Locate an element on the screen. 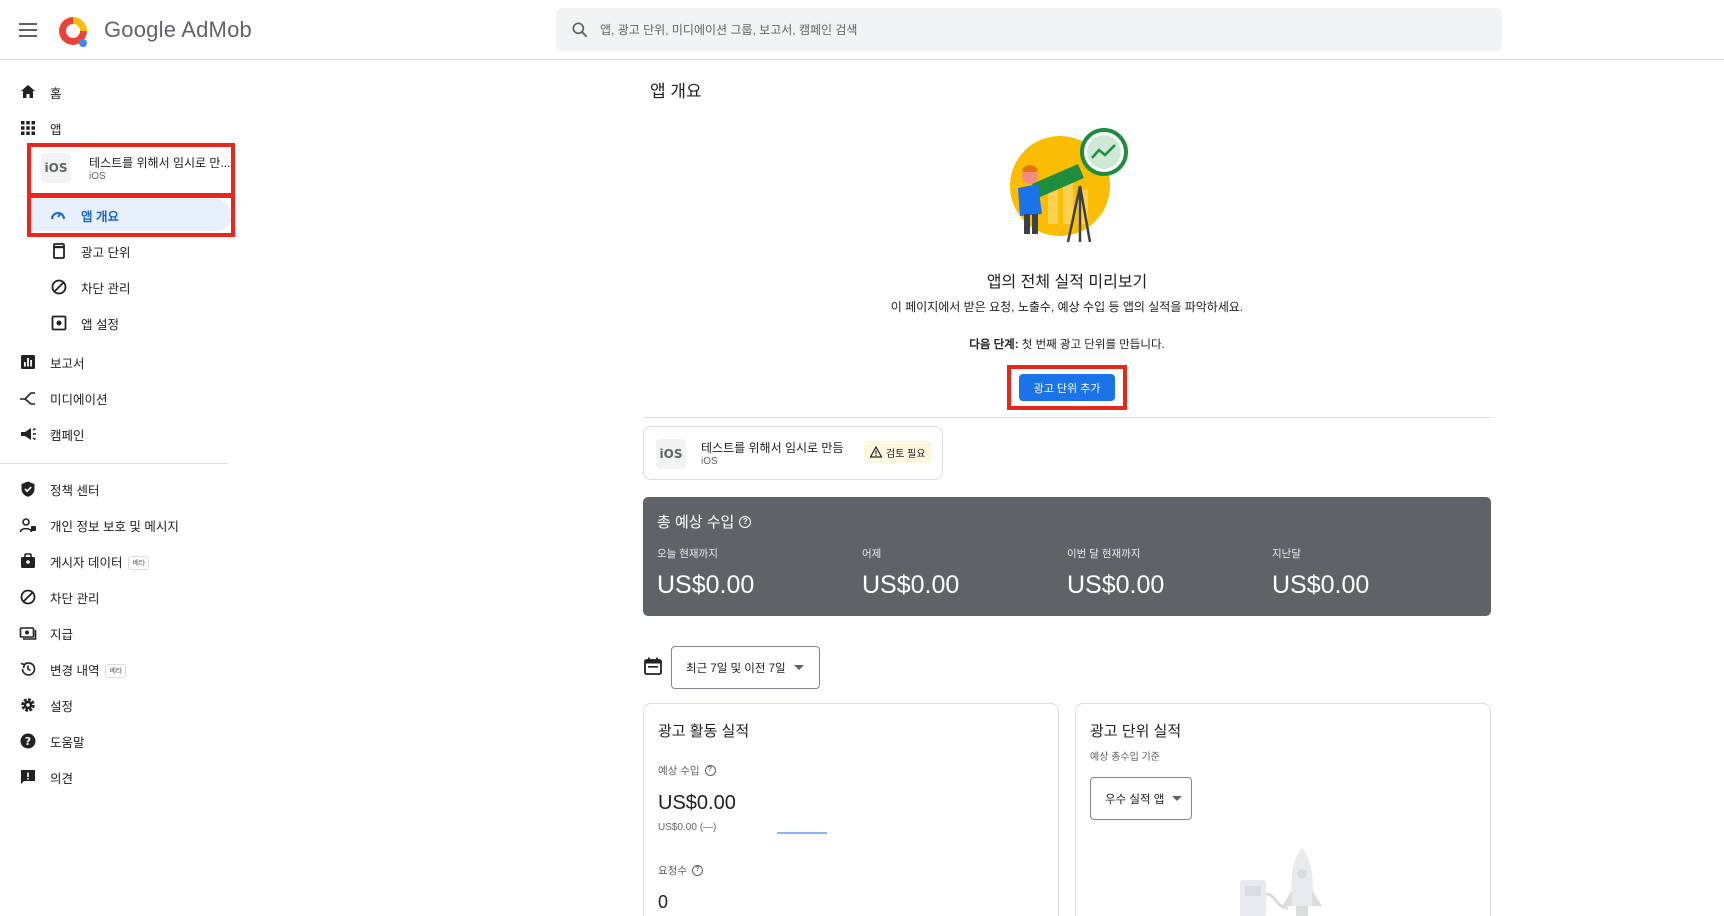 This screenshot has height=916, width=1724. sidebar-item-campaigns: 캠페인 is located at coordinates (116, 434).